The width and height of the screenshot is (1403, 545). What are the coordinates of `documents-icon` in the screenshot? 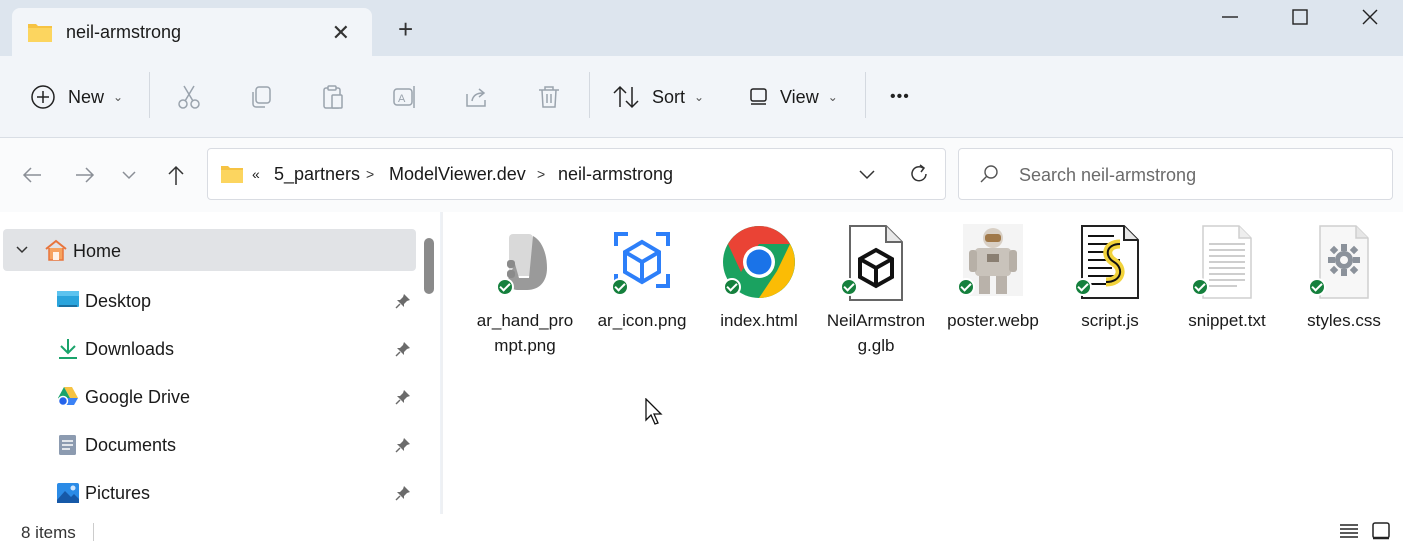 It's located at (67, 445).